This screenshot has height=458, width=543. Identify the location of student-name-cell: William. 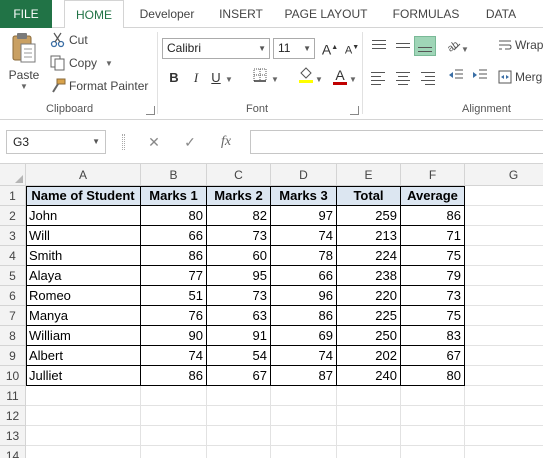
(83, 336).